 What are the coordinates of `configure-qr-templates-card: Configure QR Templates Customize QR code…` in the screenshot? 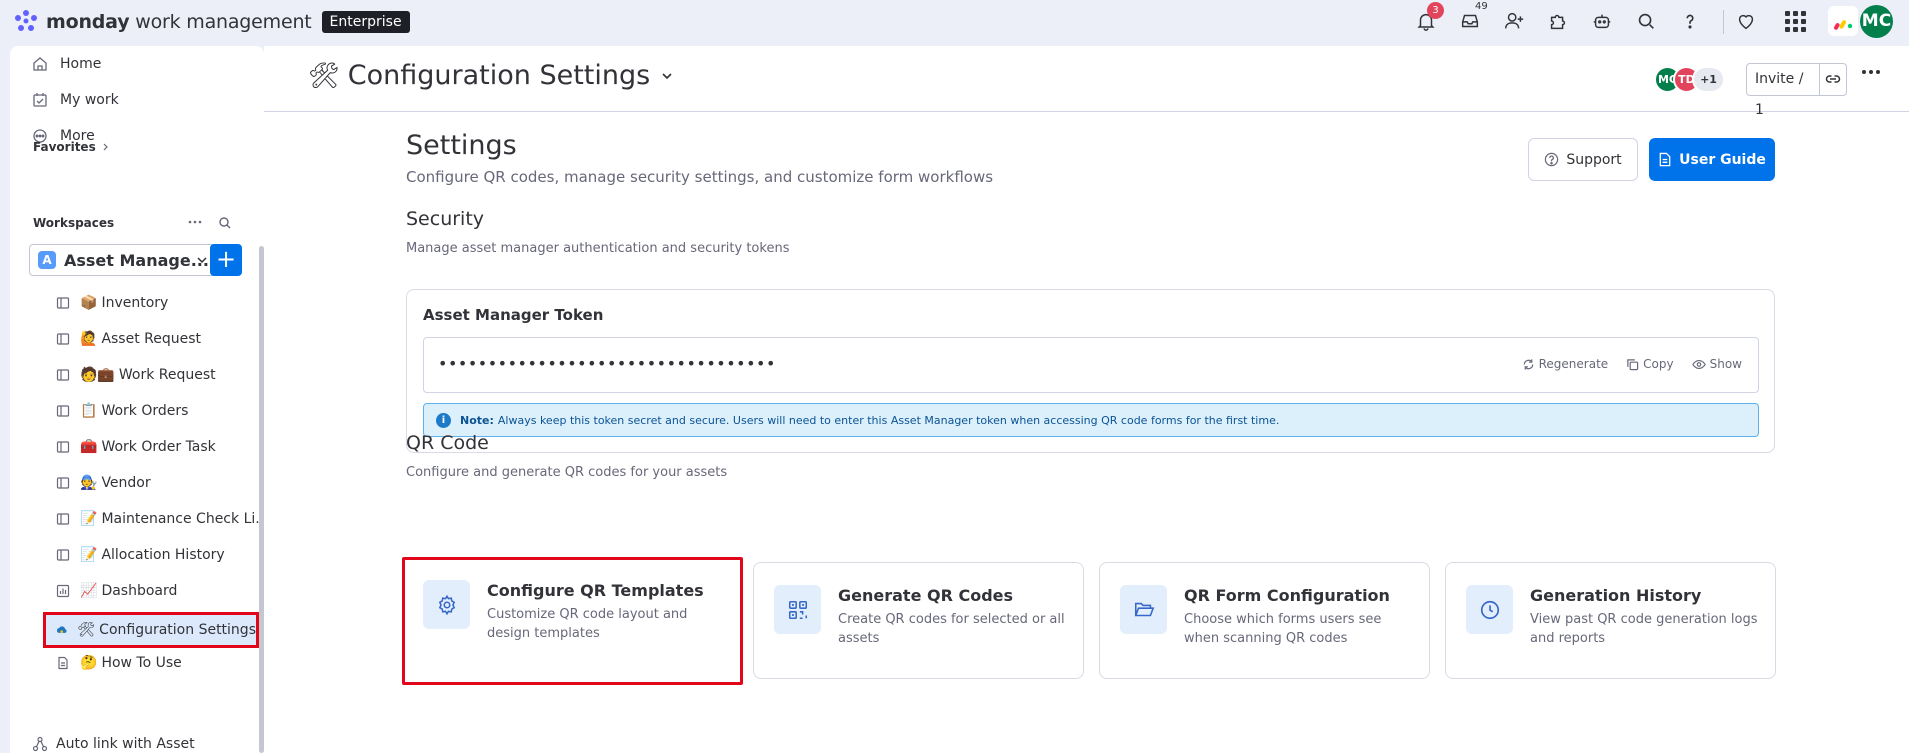 It's located at (572, 621).